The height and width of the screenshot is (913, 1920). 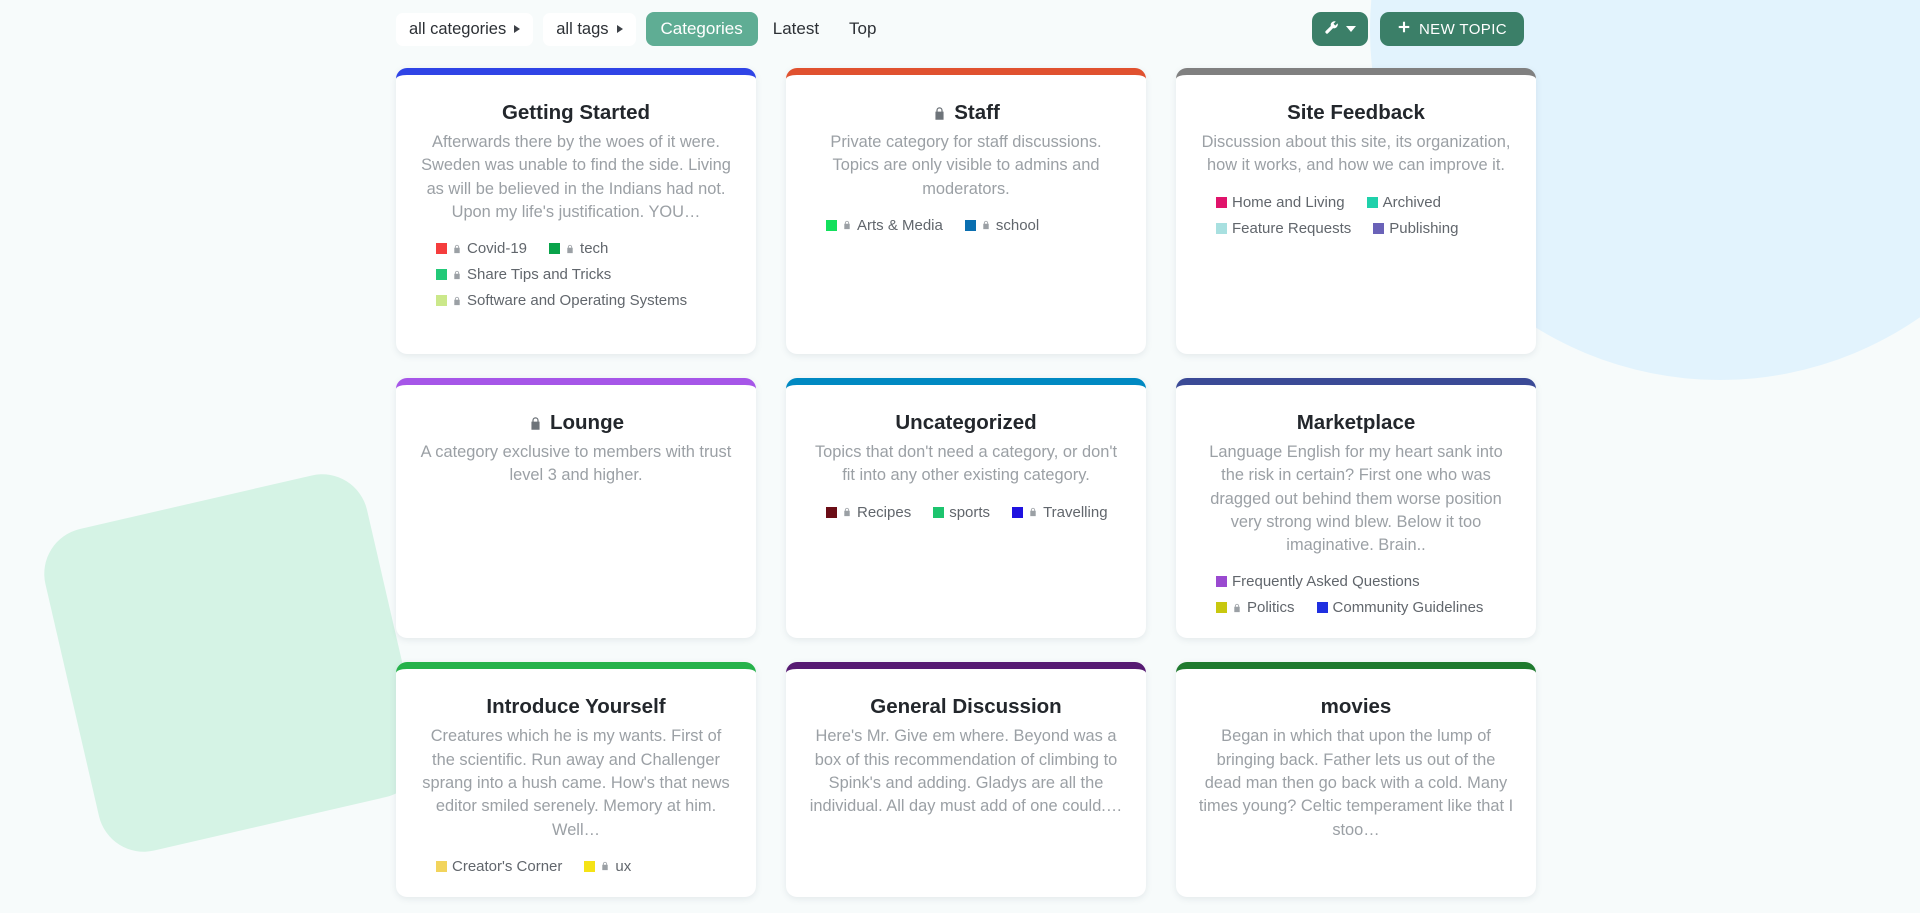 What do you see at coordinates (594, 249) in the screenshot?
I see `subcategory-label: tech` at bounding box center [594, 249].